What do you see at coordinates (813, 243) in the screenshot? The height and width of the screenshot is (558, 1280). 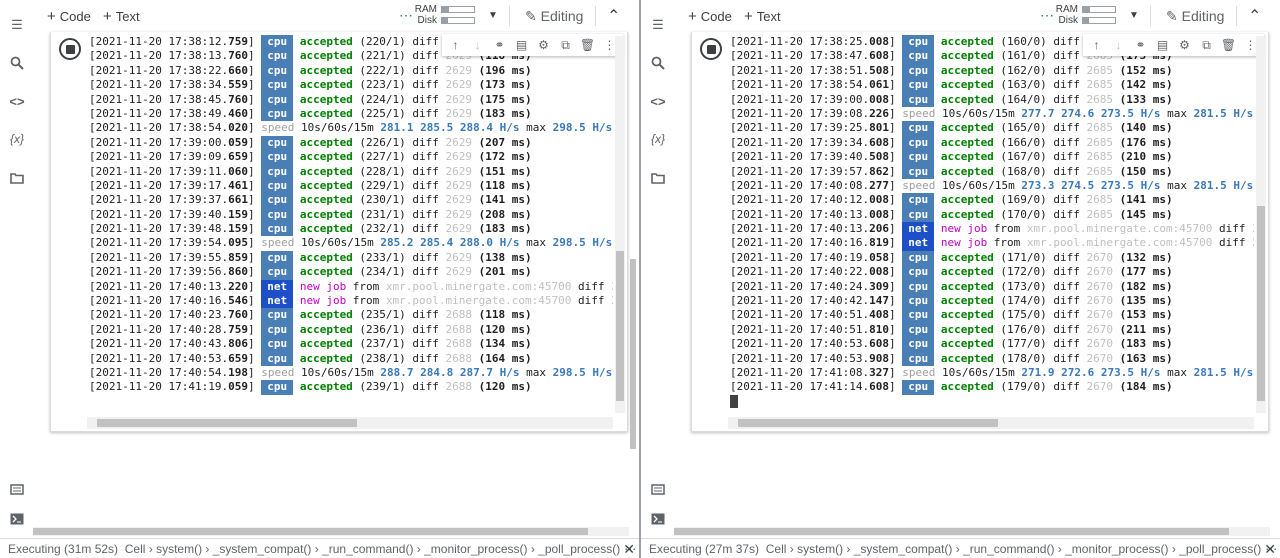 I see `timestamp: [2021-11-20 17:40:16.819]` at bounding box center [813, 243].